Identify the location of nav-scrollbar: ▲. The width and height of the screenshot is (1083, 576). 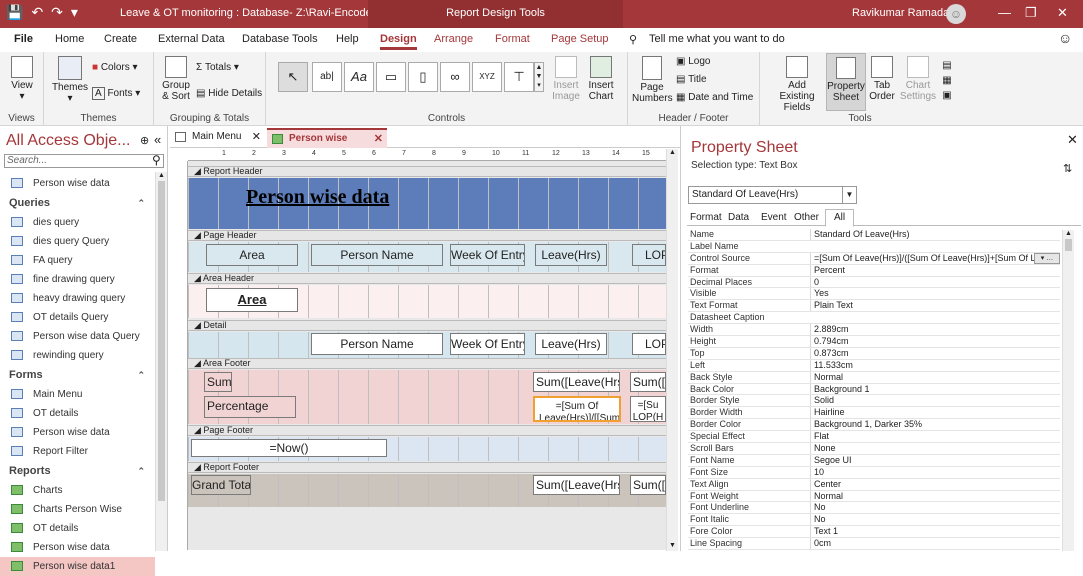
(161, 361).